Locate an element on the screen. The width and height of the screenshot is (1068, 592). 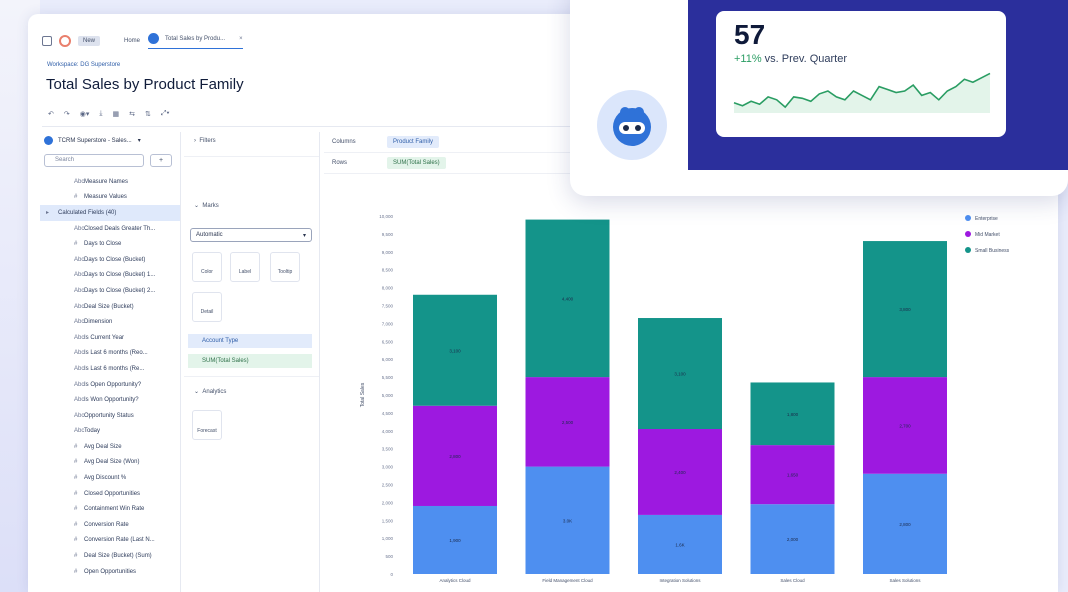
field-item: Abc Days to Close (Bucket) is located at coordinates (110, 260).